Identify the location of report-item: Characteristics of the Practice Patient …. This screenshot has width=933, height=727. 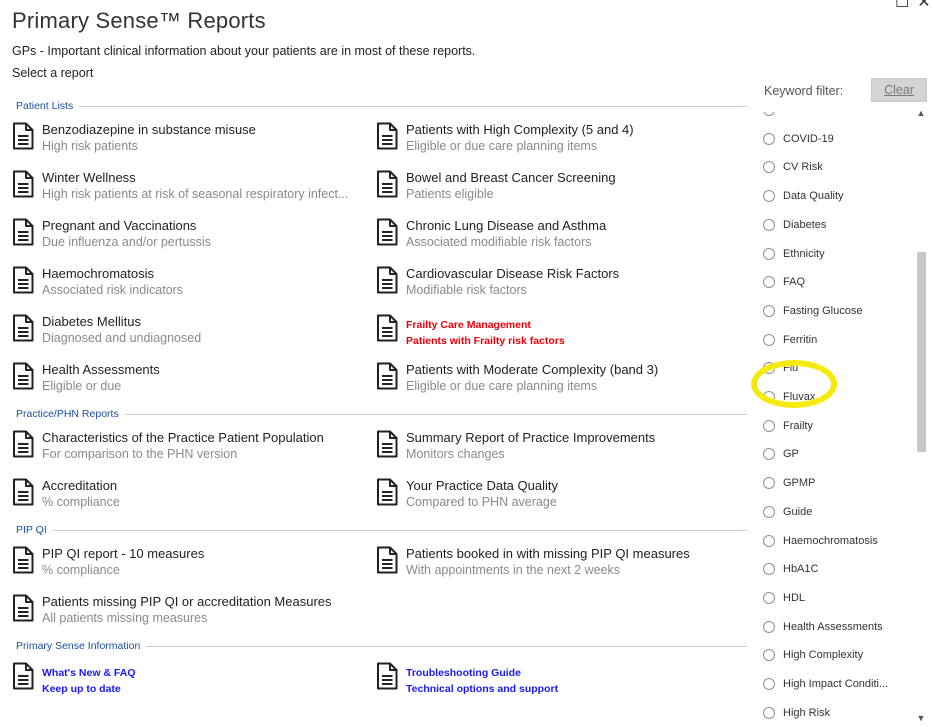
(194, 448).